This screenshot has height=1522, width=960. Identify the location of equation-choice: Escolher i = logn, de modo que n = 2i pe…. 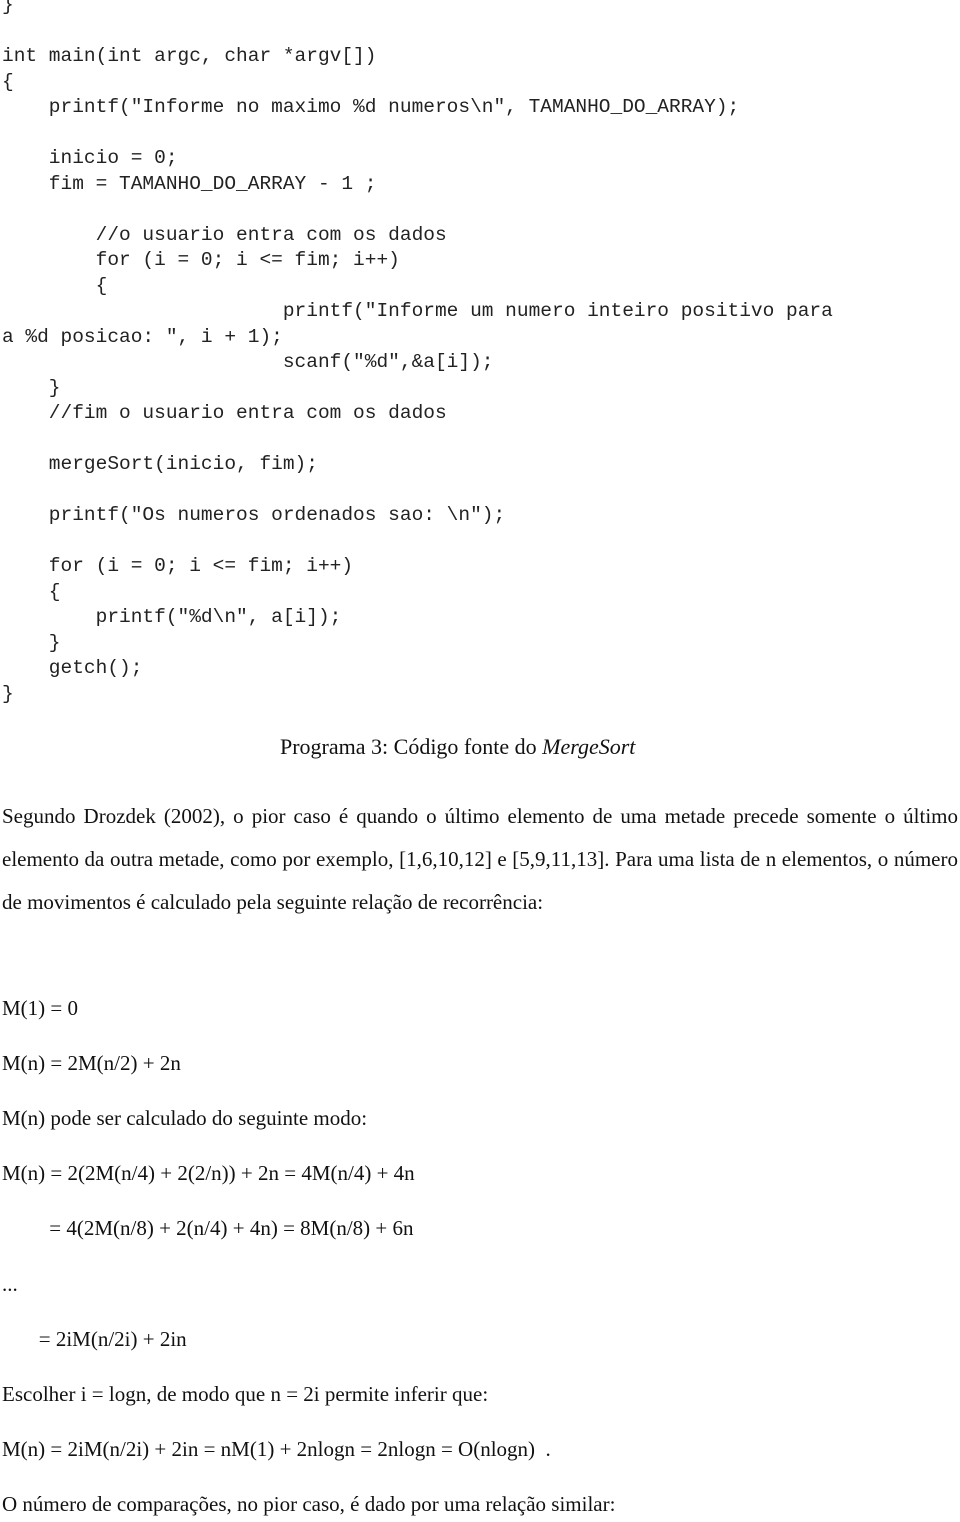
(245, 1394).